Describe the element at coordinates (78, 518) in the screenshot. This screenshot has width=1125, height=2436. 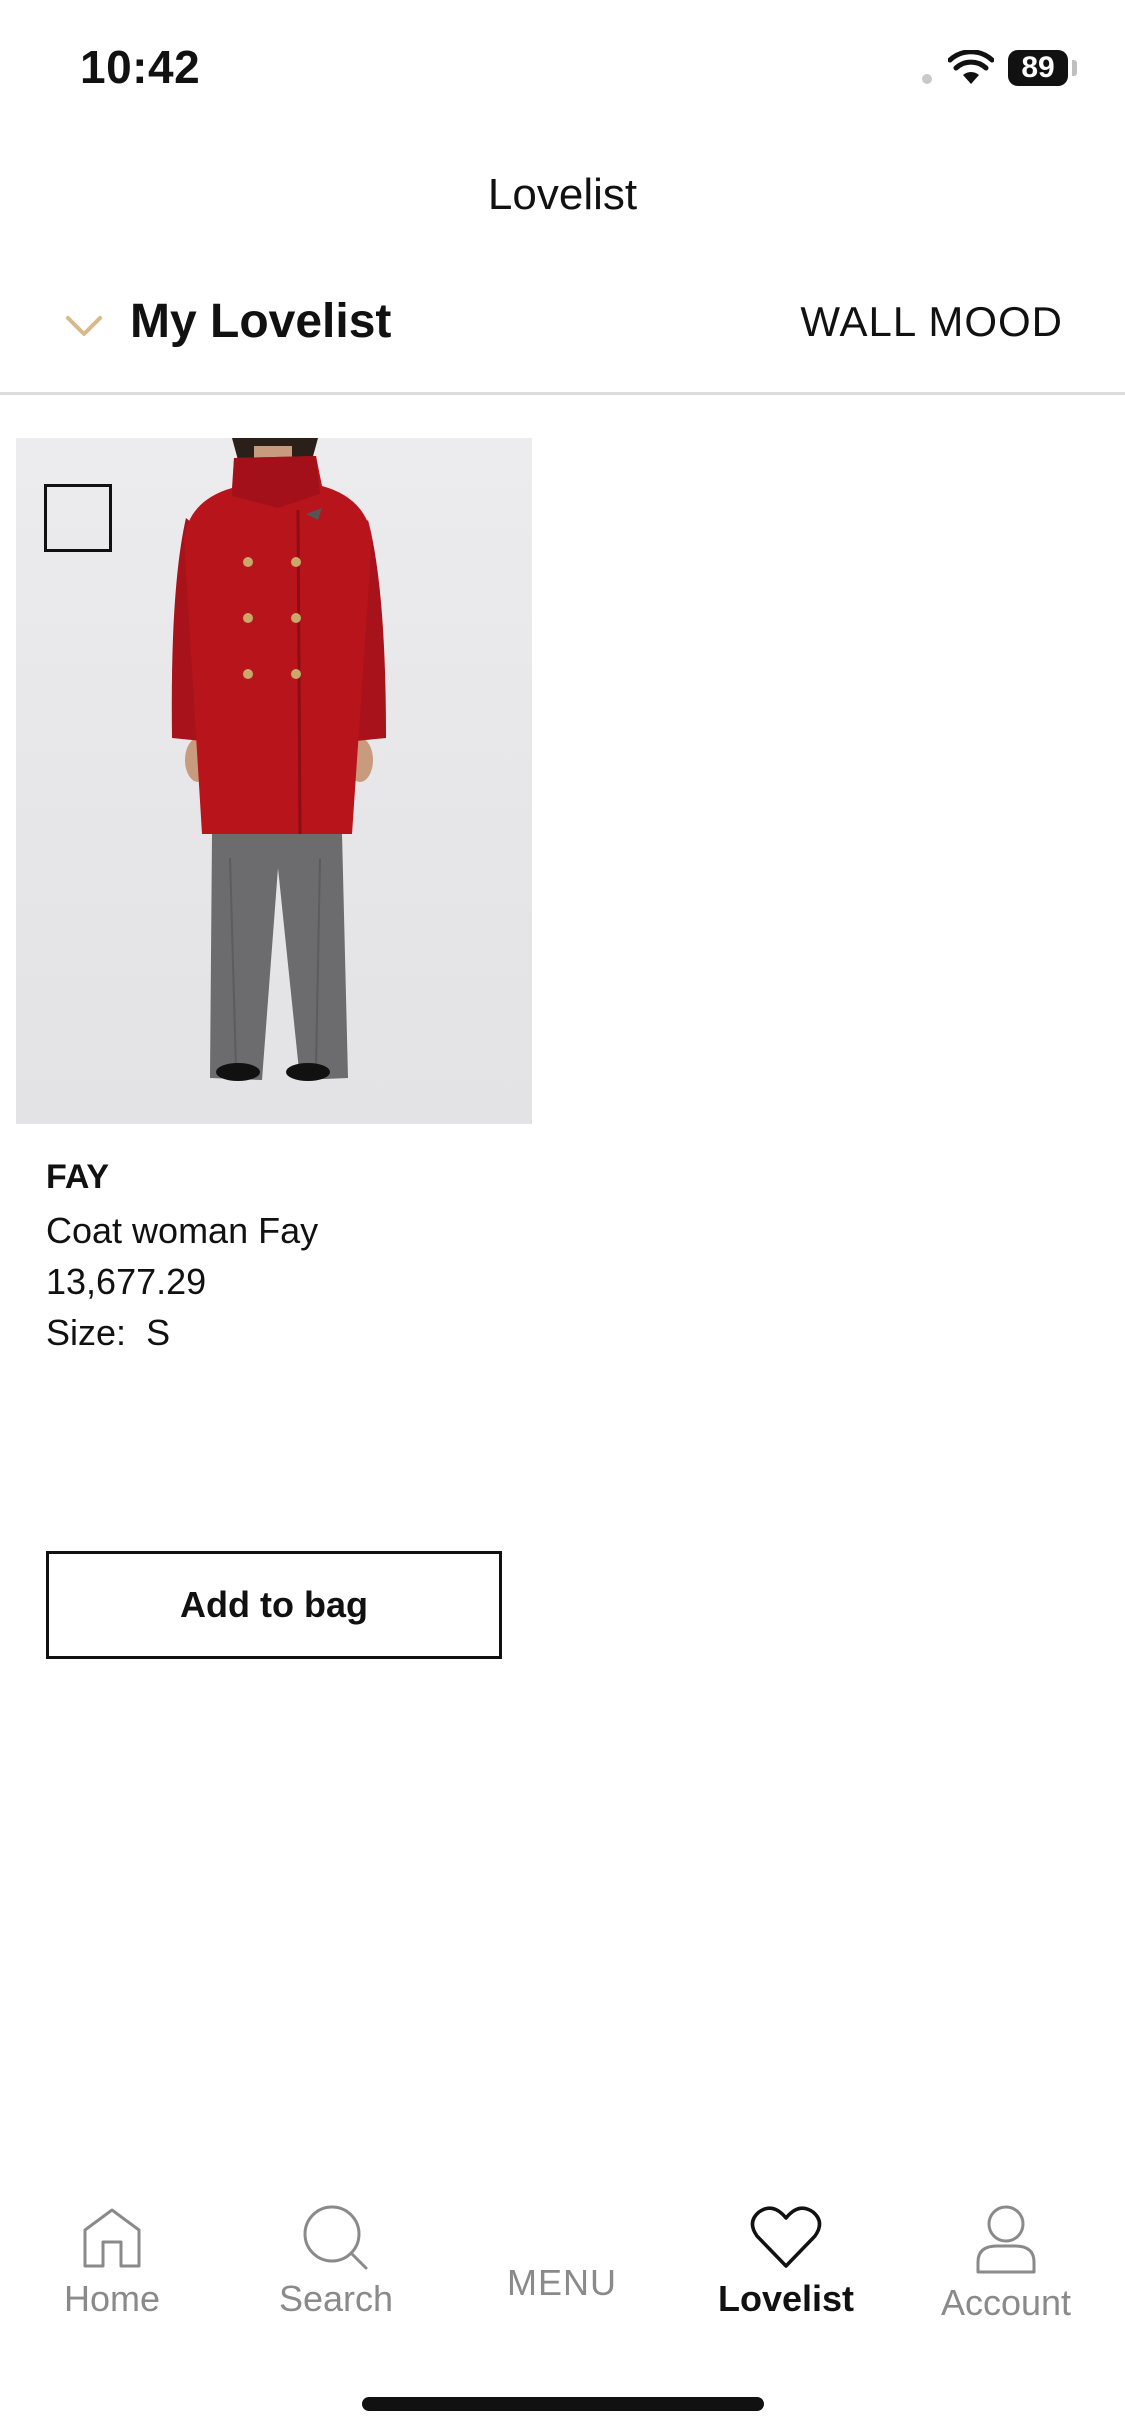
I see `select-checkbox` at that location.